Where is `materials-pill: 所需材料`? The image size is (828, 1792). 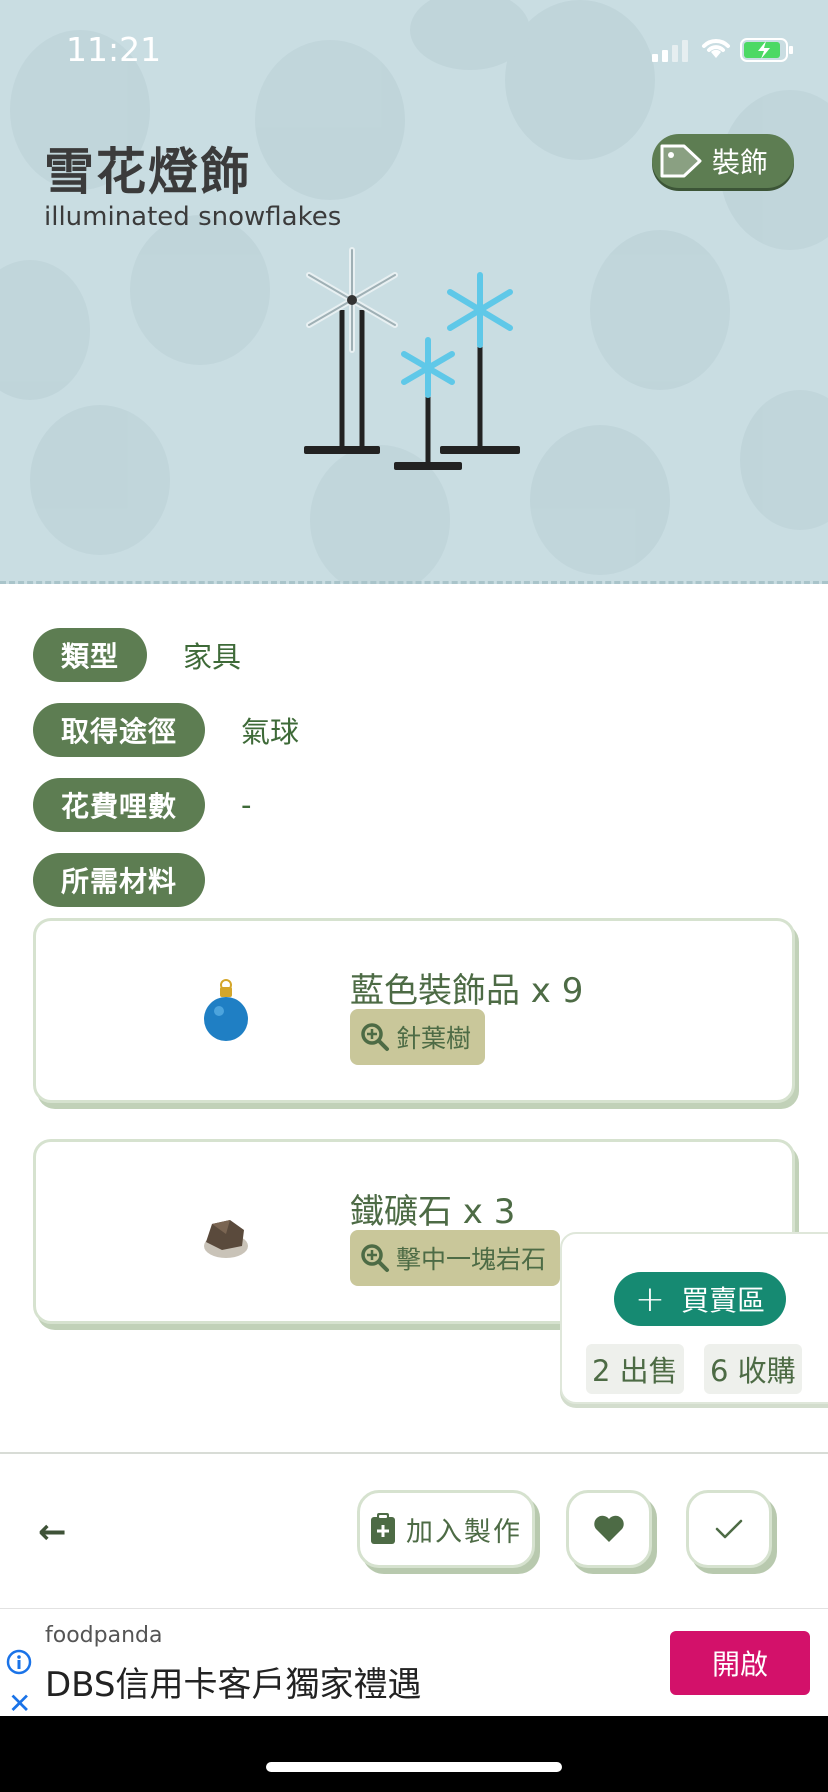
materials-pill: 所需材料 is located at coordinates (119, 880).